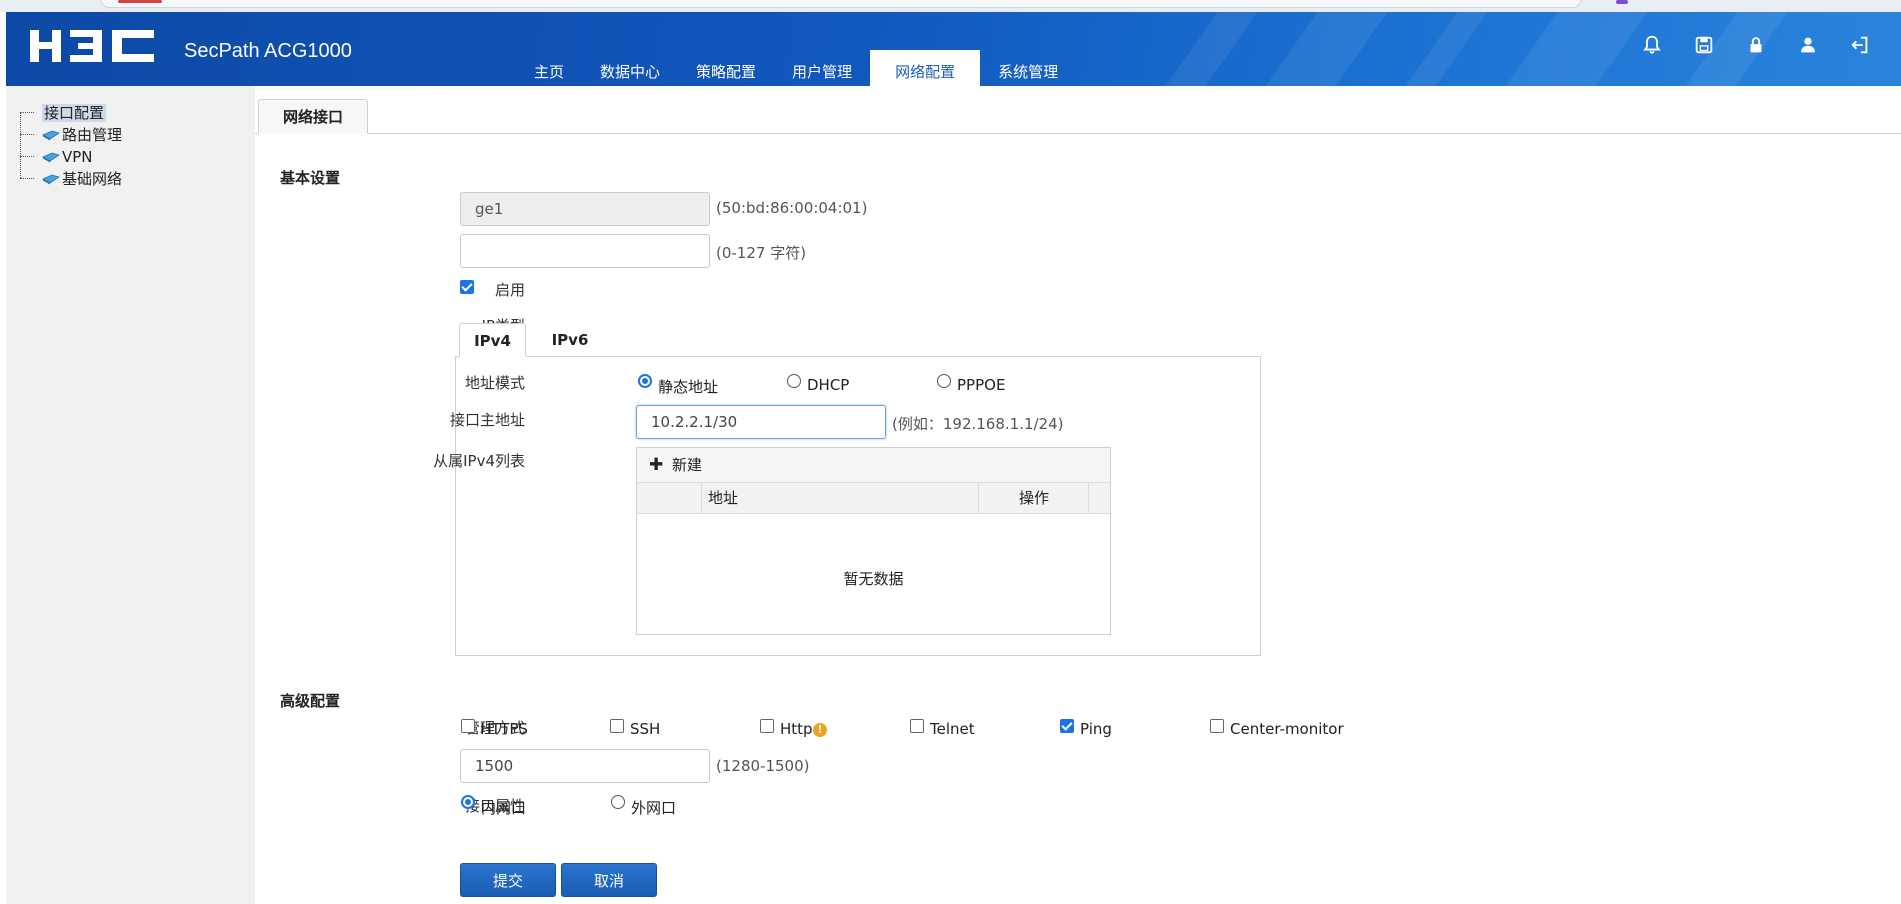 Image resolution: width=1901 pixels, height=904 pixels. Describe the element at coordinates (1033, 498) in the screenshot. I see `column-actions: 操作` at that location.